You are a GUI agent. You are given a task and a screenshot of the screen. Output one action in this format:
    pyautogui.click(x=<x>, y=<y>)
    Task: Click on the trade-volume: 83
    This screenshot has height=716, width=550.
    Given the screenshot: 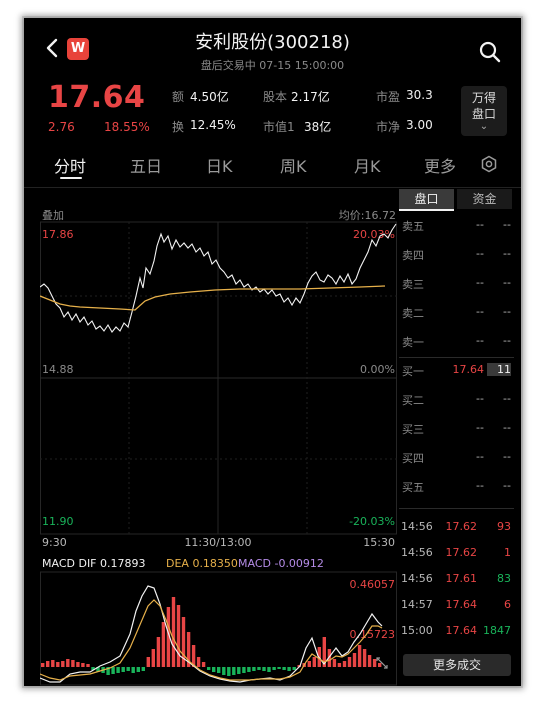 What is the action you would take?
    pyautogui.click(x=504, y=578)
    